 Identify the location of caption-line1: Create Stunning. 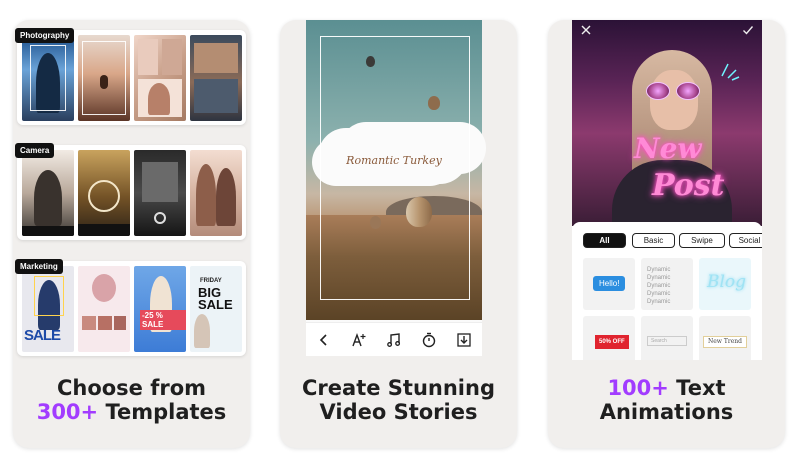
(398, 388).